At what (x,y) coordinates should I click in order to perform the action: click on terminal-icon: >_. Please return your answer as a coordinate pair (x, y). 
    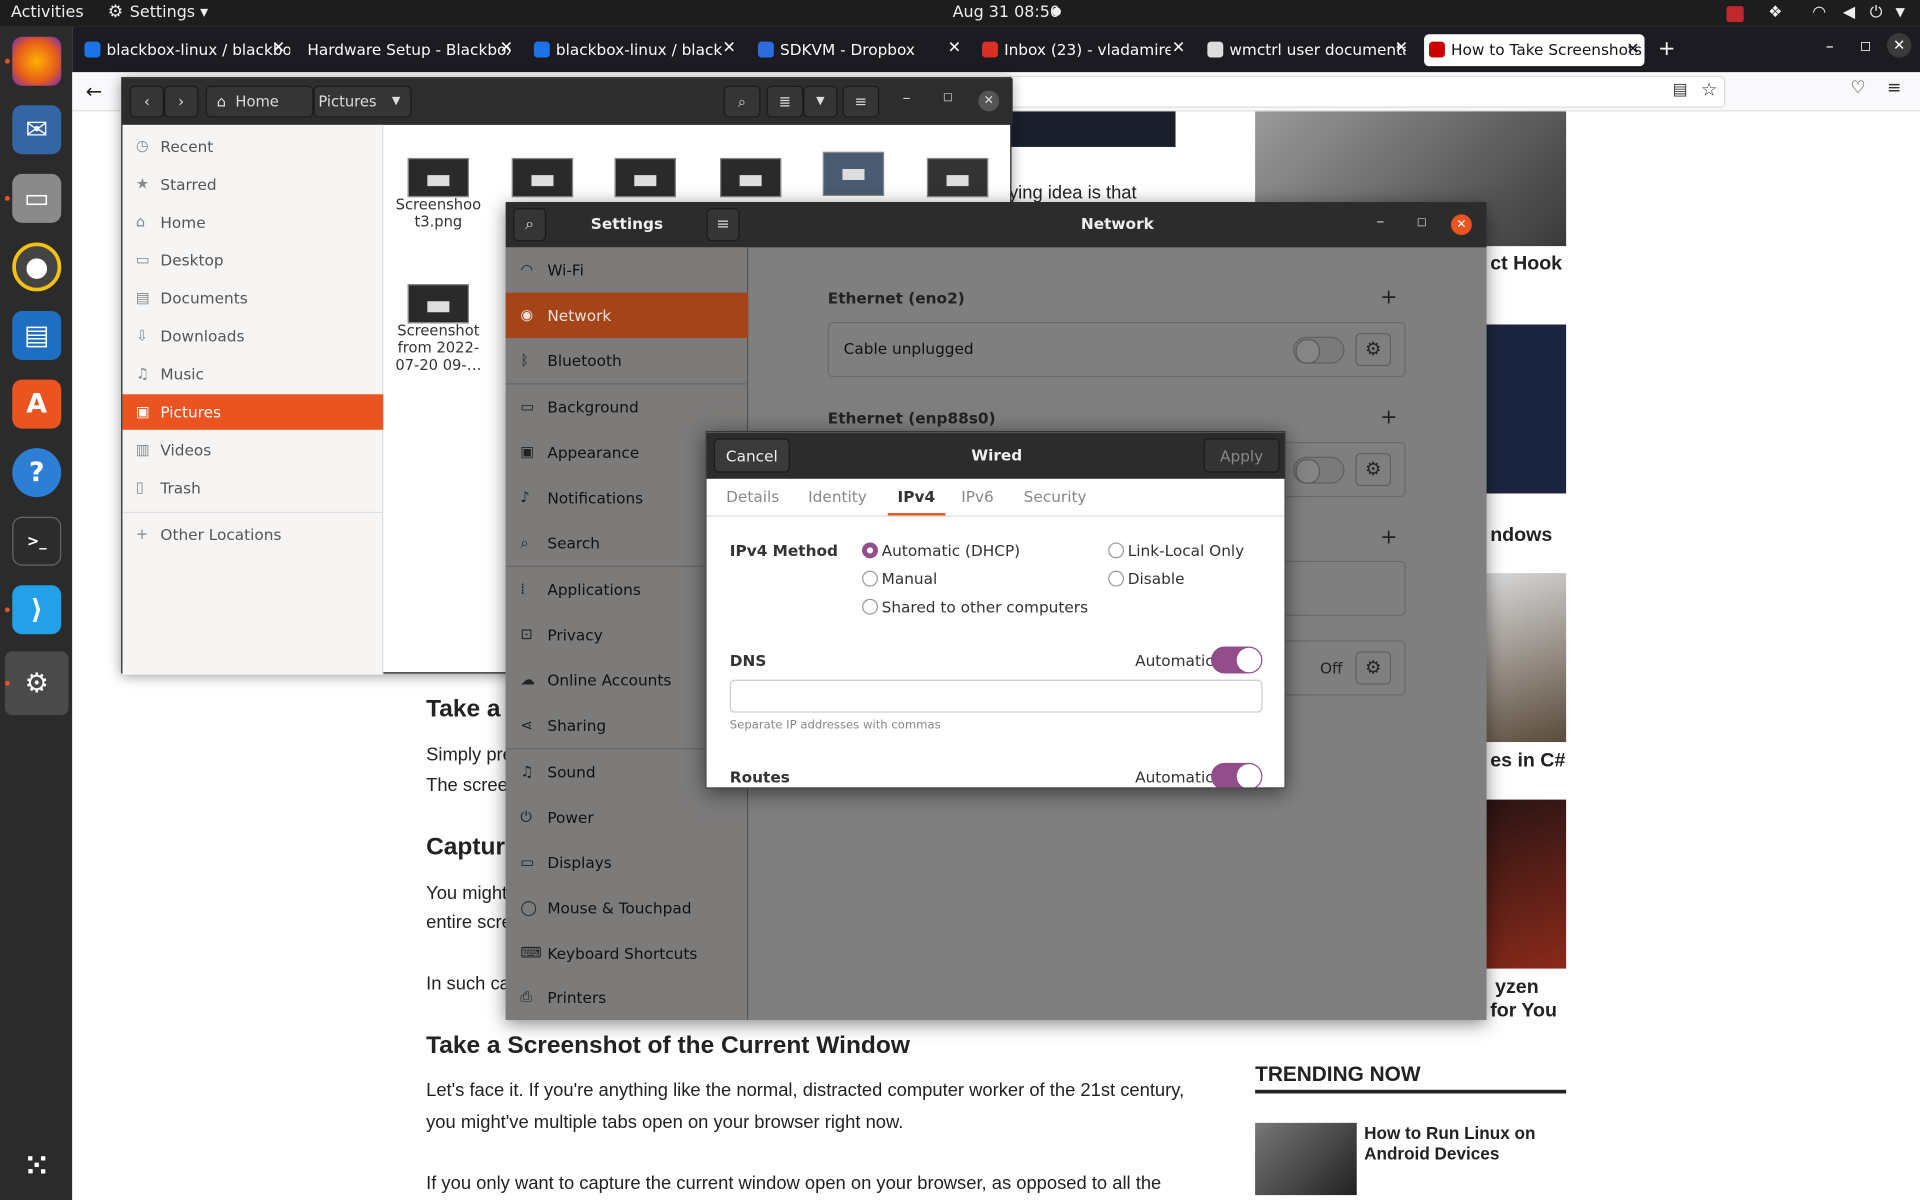
    Looking at the image, I should click on (37, 541).